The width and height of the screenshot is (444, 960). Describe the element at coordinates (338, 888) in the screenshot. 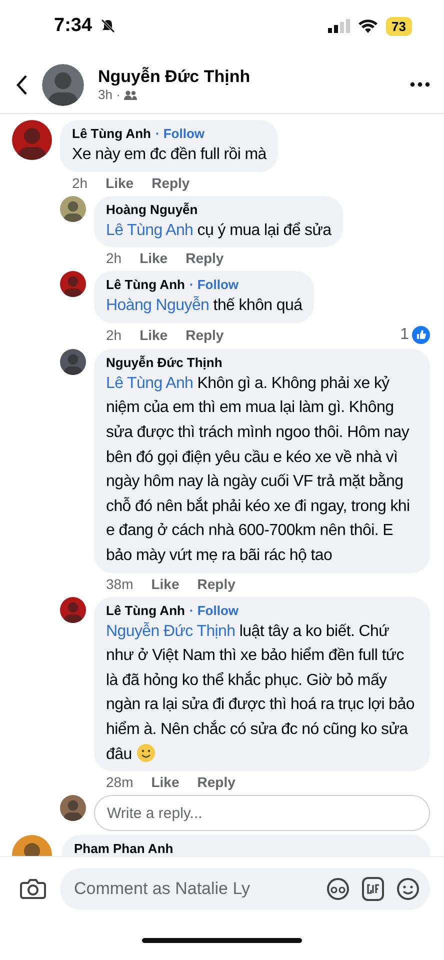

I see `avatar-sticker-icon` at that location.